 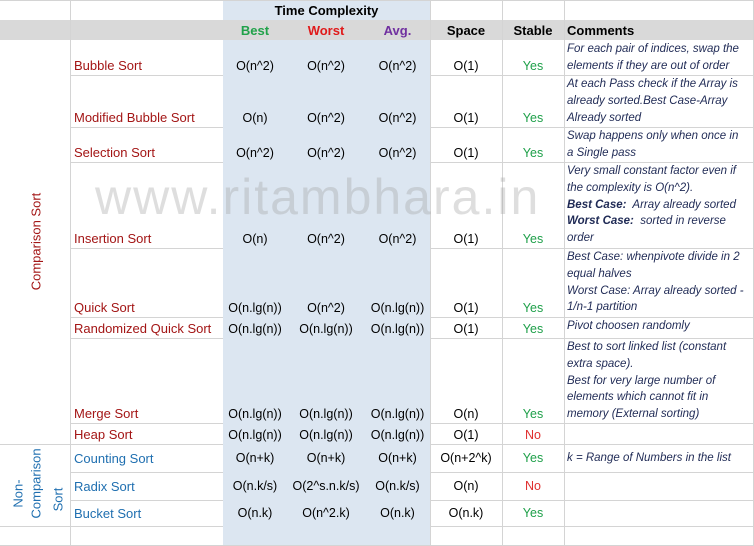 I want to click on comment-worst-case: Worst Case: sorted in reverse, so click(x=659, y=221).